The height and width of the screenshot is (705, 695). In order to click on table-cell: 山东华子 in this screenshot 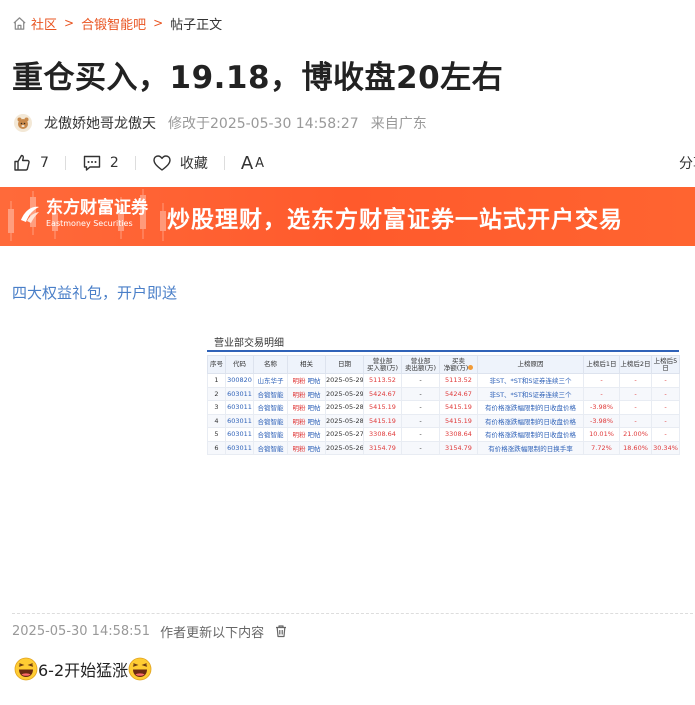, I will do `click(270, 380)`.